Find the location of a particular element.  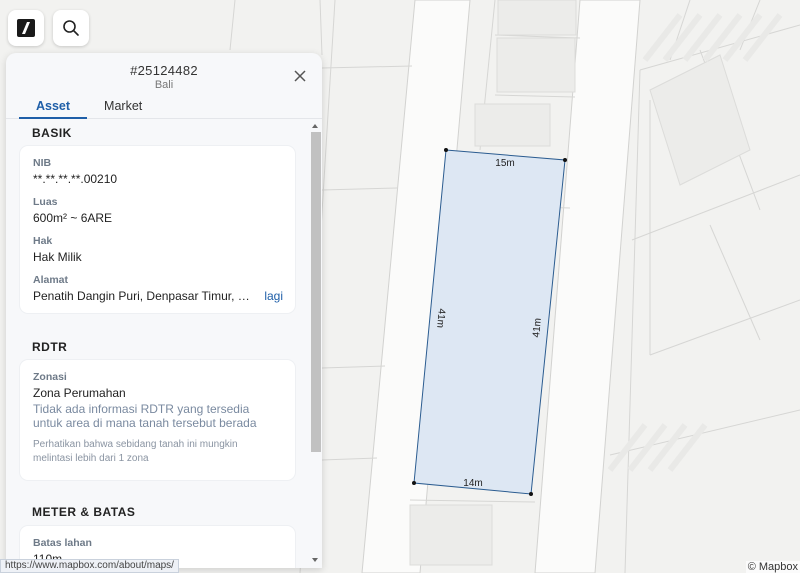

app-logo-icon is located at coordinates (26, 28).